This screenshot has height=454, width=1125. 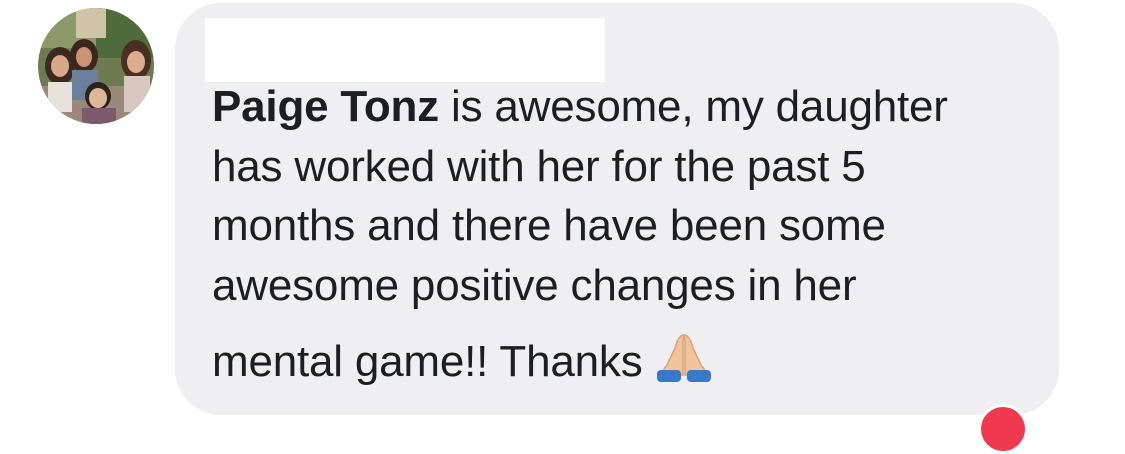 What do you see at coordinates (684, 365) in the screenshot?
I see `folded-hands-icon` at bounding box center [684, 365].